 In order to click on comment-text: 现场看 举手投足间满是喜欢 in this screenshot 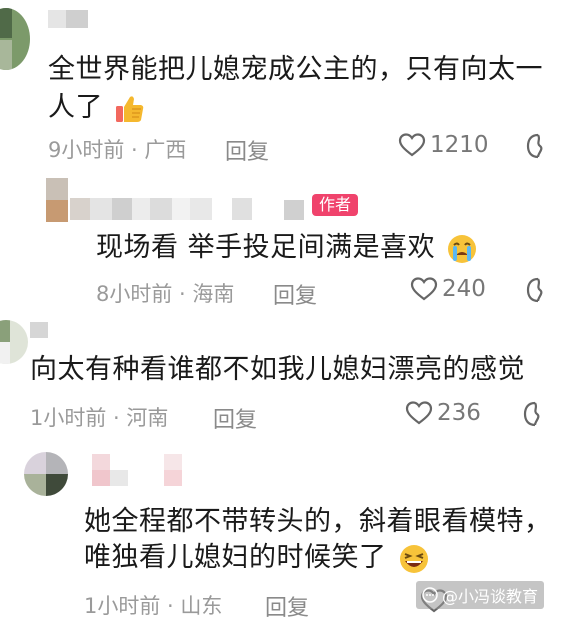, I will do `click(287, 248)`.